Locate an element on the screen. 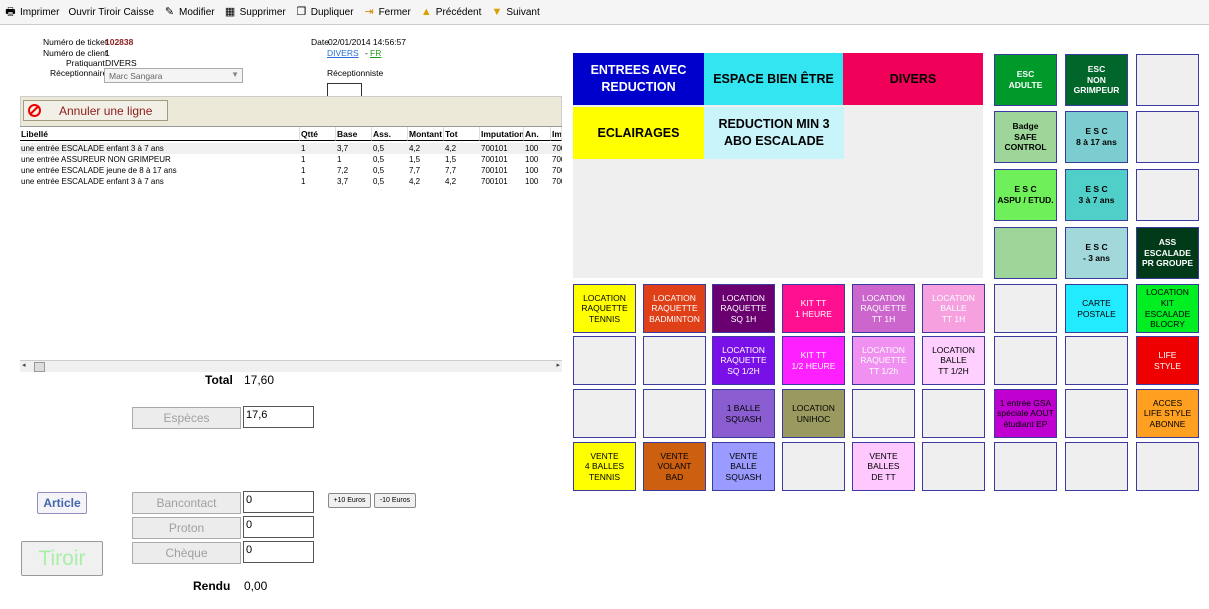 The width and height of the screenshot is (1209, 609). product-tile: VENTE 4 BALLES TENNIS is located at coordinates (604, 466).